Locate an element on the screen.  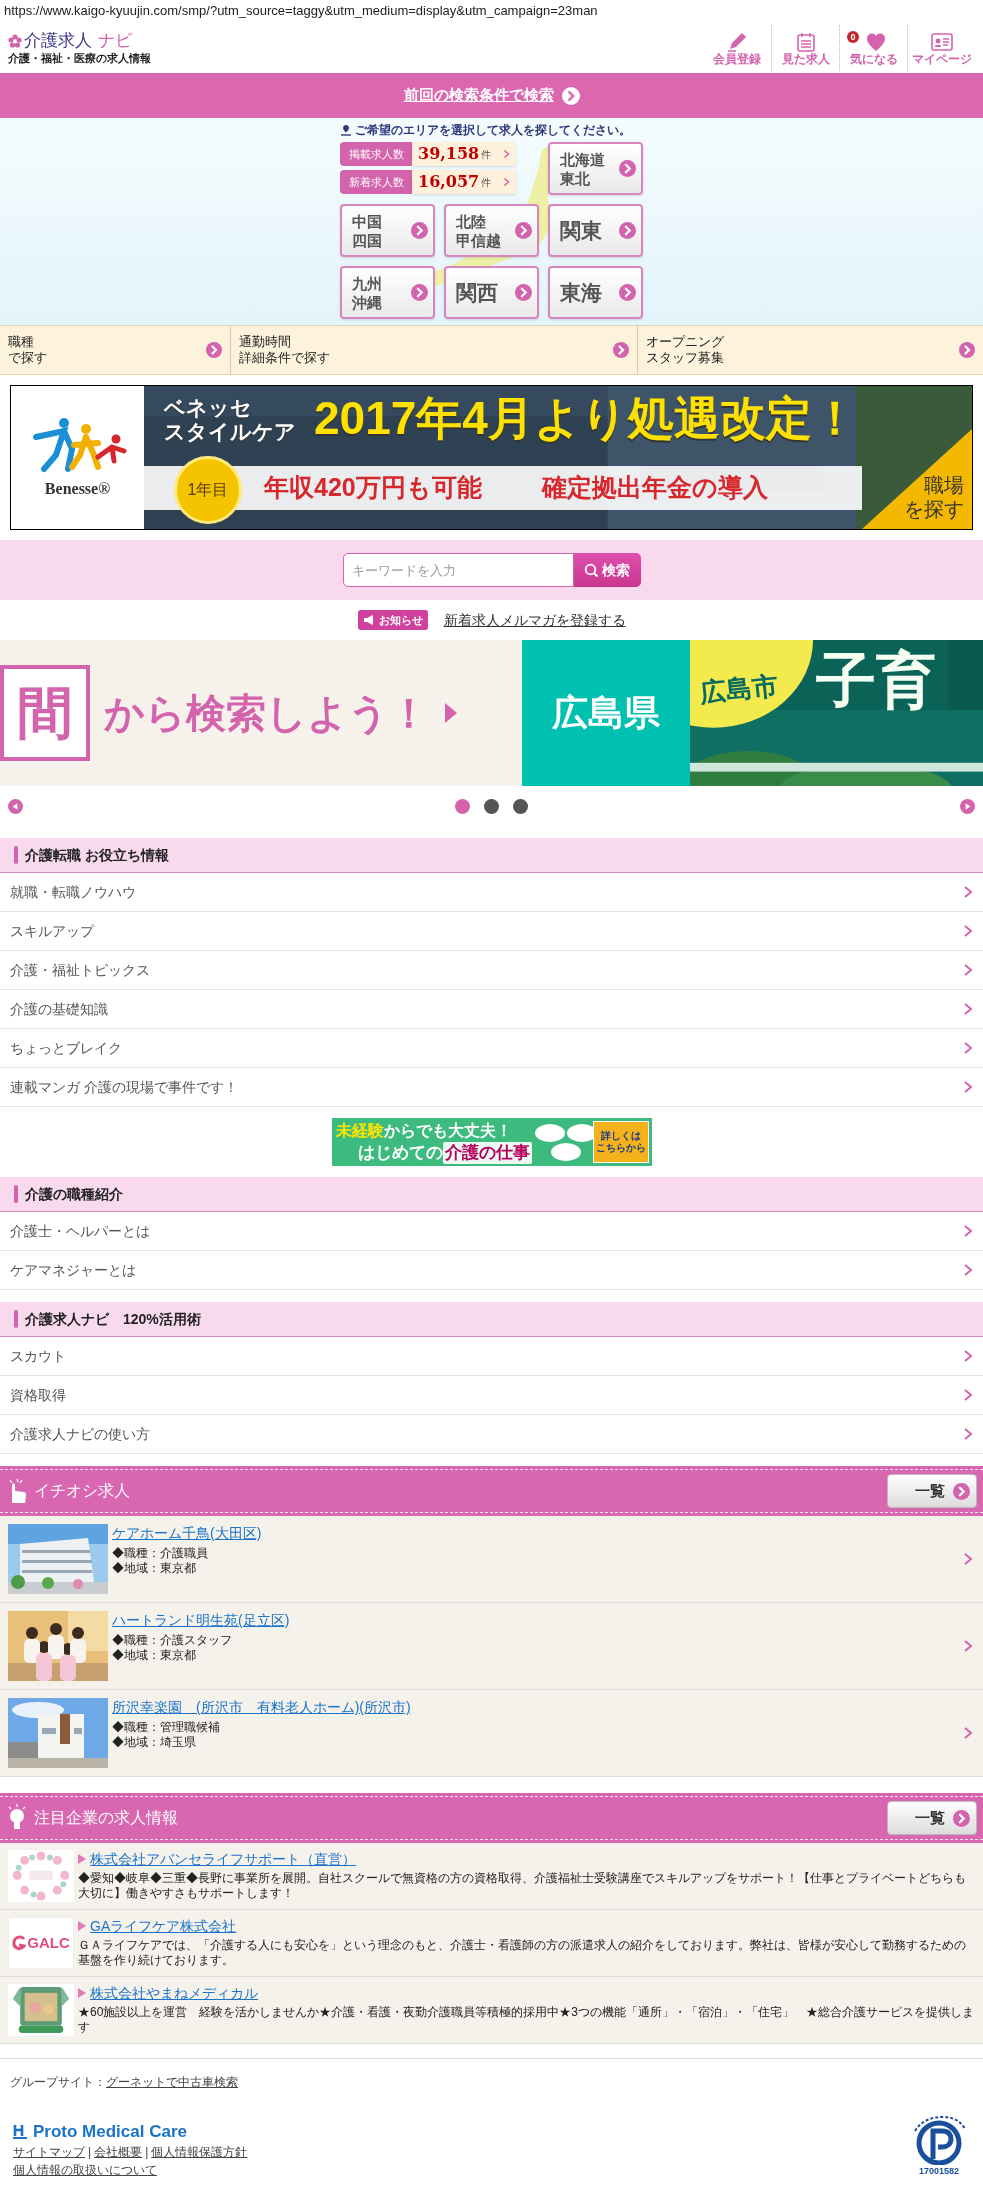
section-title: 介護の職種紹介 is located at coordinates (74, 1194).